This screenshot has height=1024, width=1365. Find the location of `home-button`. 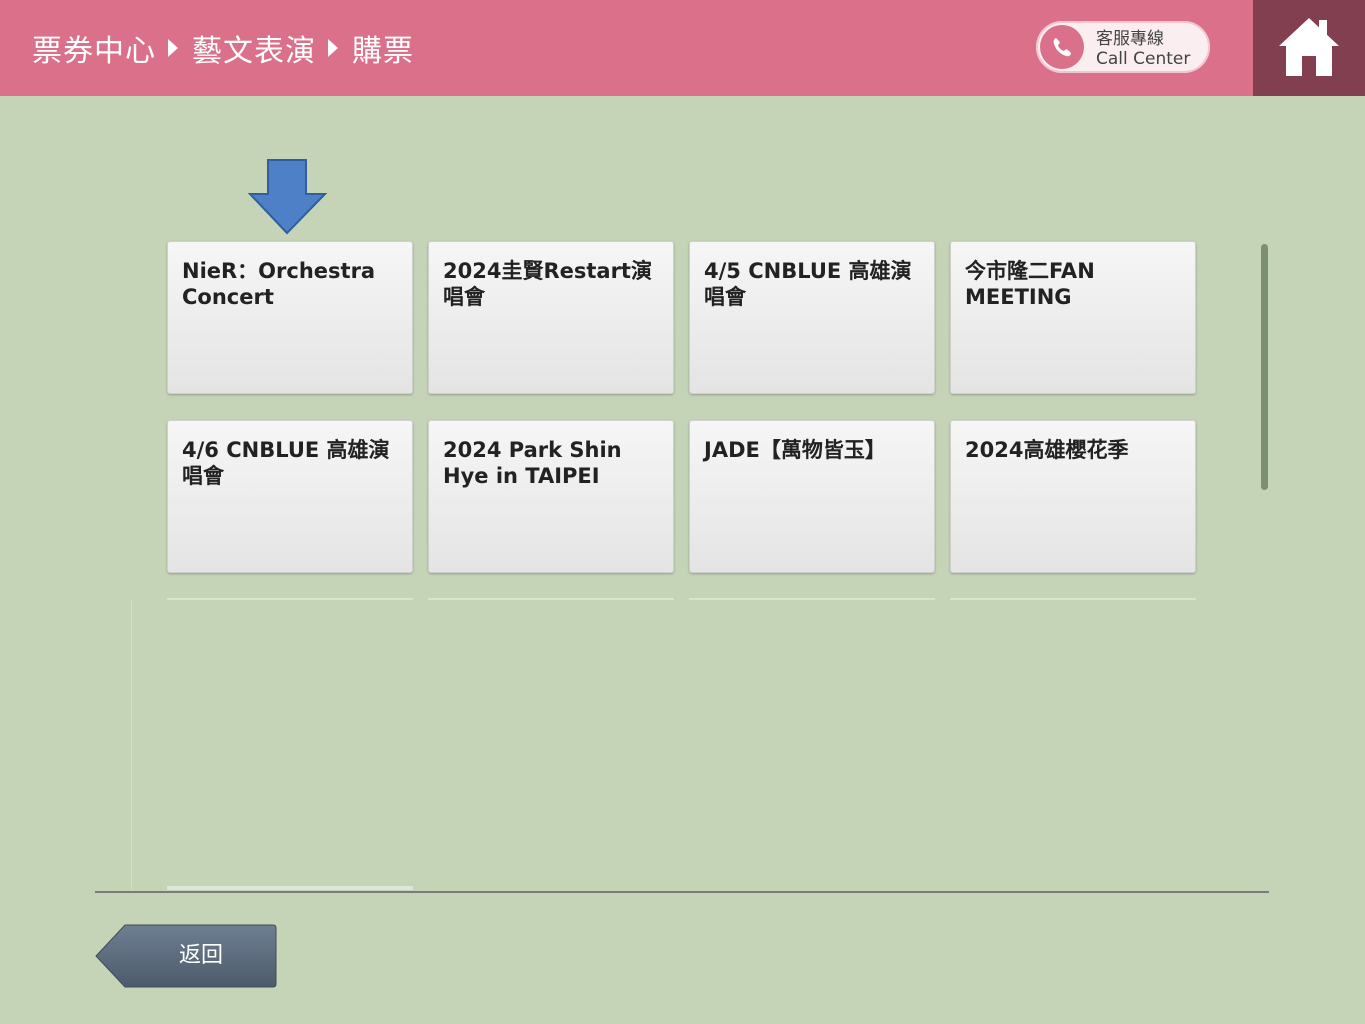

home-button is located at coordinates (1309, 48).